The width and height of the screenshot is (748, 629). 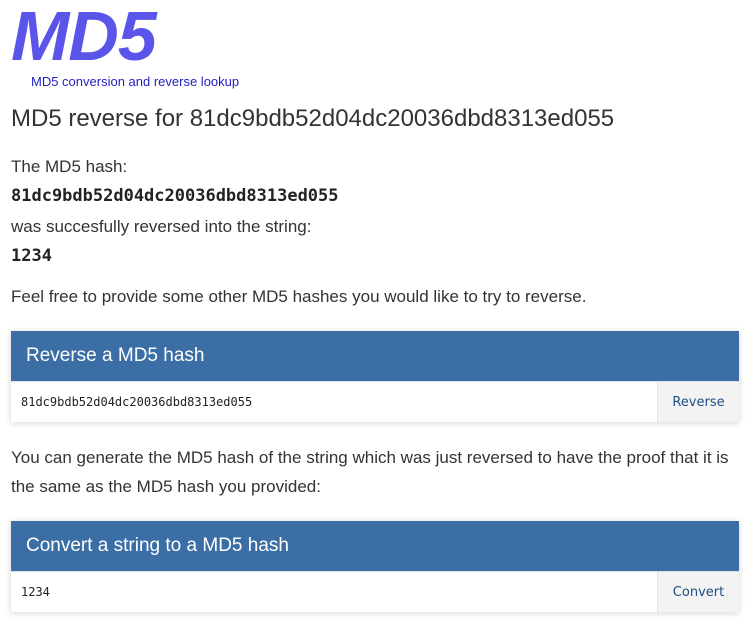 What do you see at coordinates (375, 356) in the screenshot?
I see `reverse-panel-title: Reverse a MD5 hash` at bounding box center [375, 356].